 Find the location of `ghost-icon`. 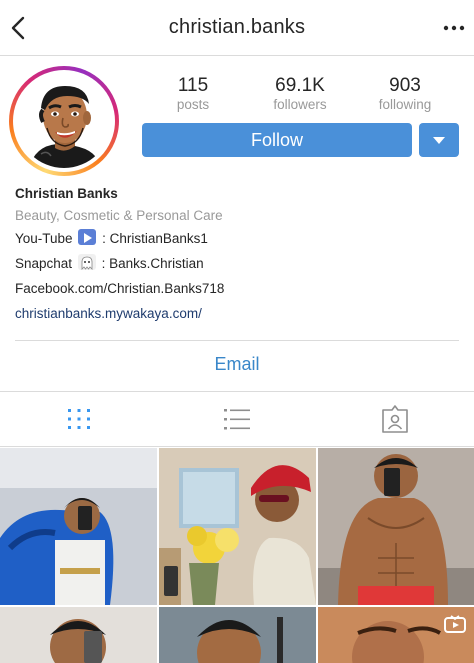

ghost-icon is located at coordinates (86, 262).